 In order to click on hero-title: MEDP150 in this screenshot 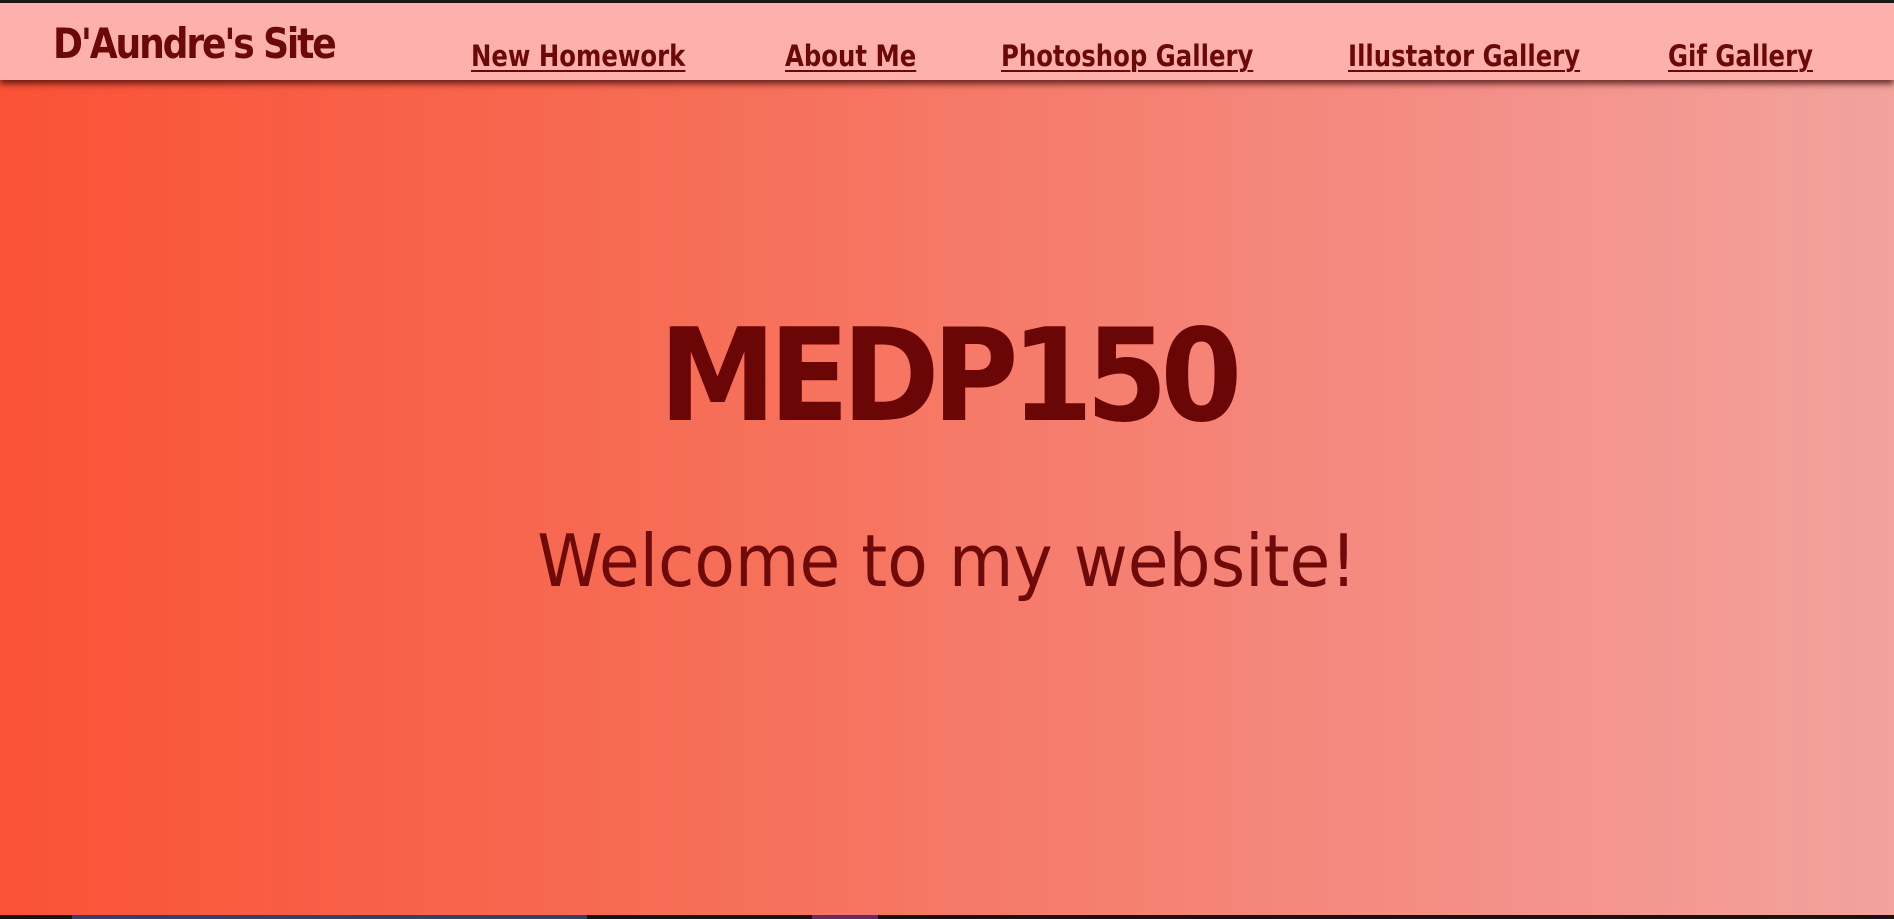, I will do `click(950, 376)`.